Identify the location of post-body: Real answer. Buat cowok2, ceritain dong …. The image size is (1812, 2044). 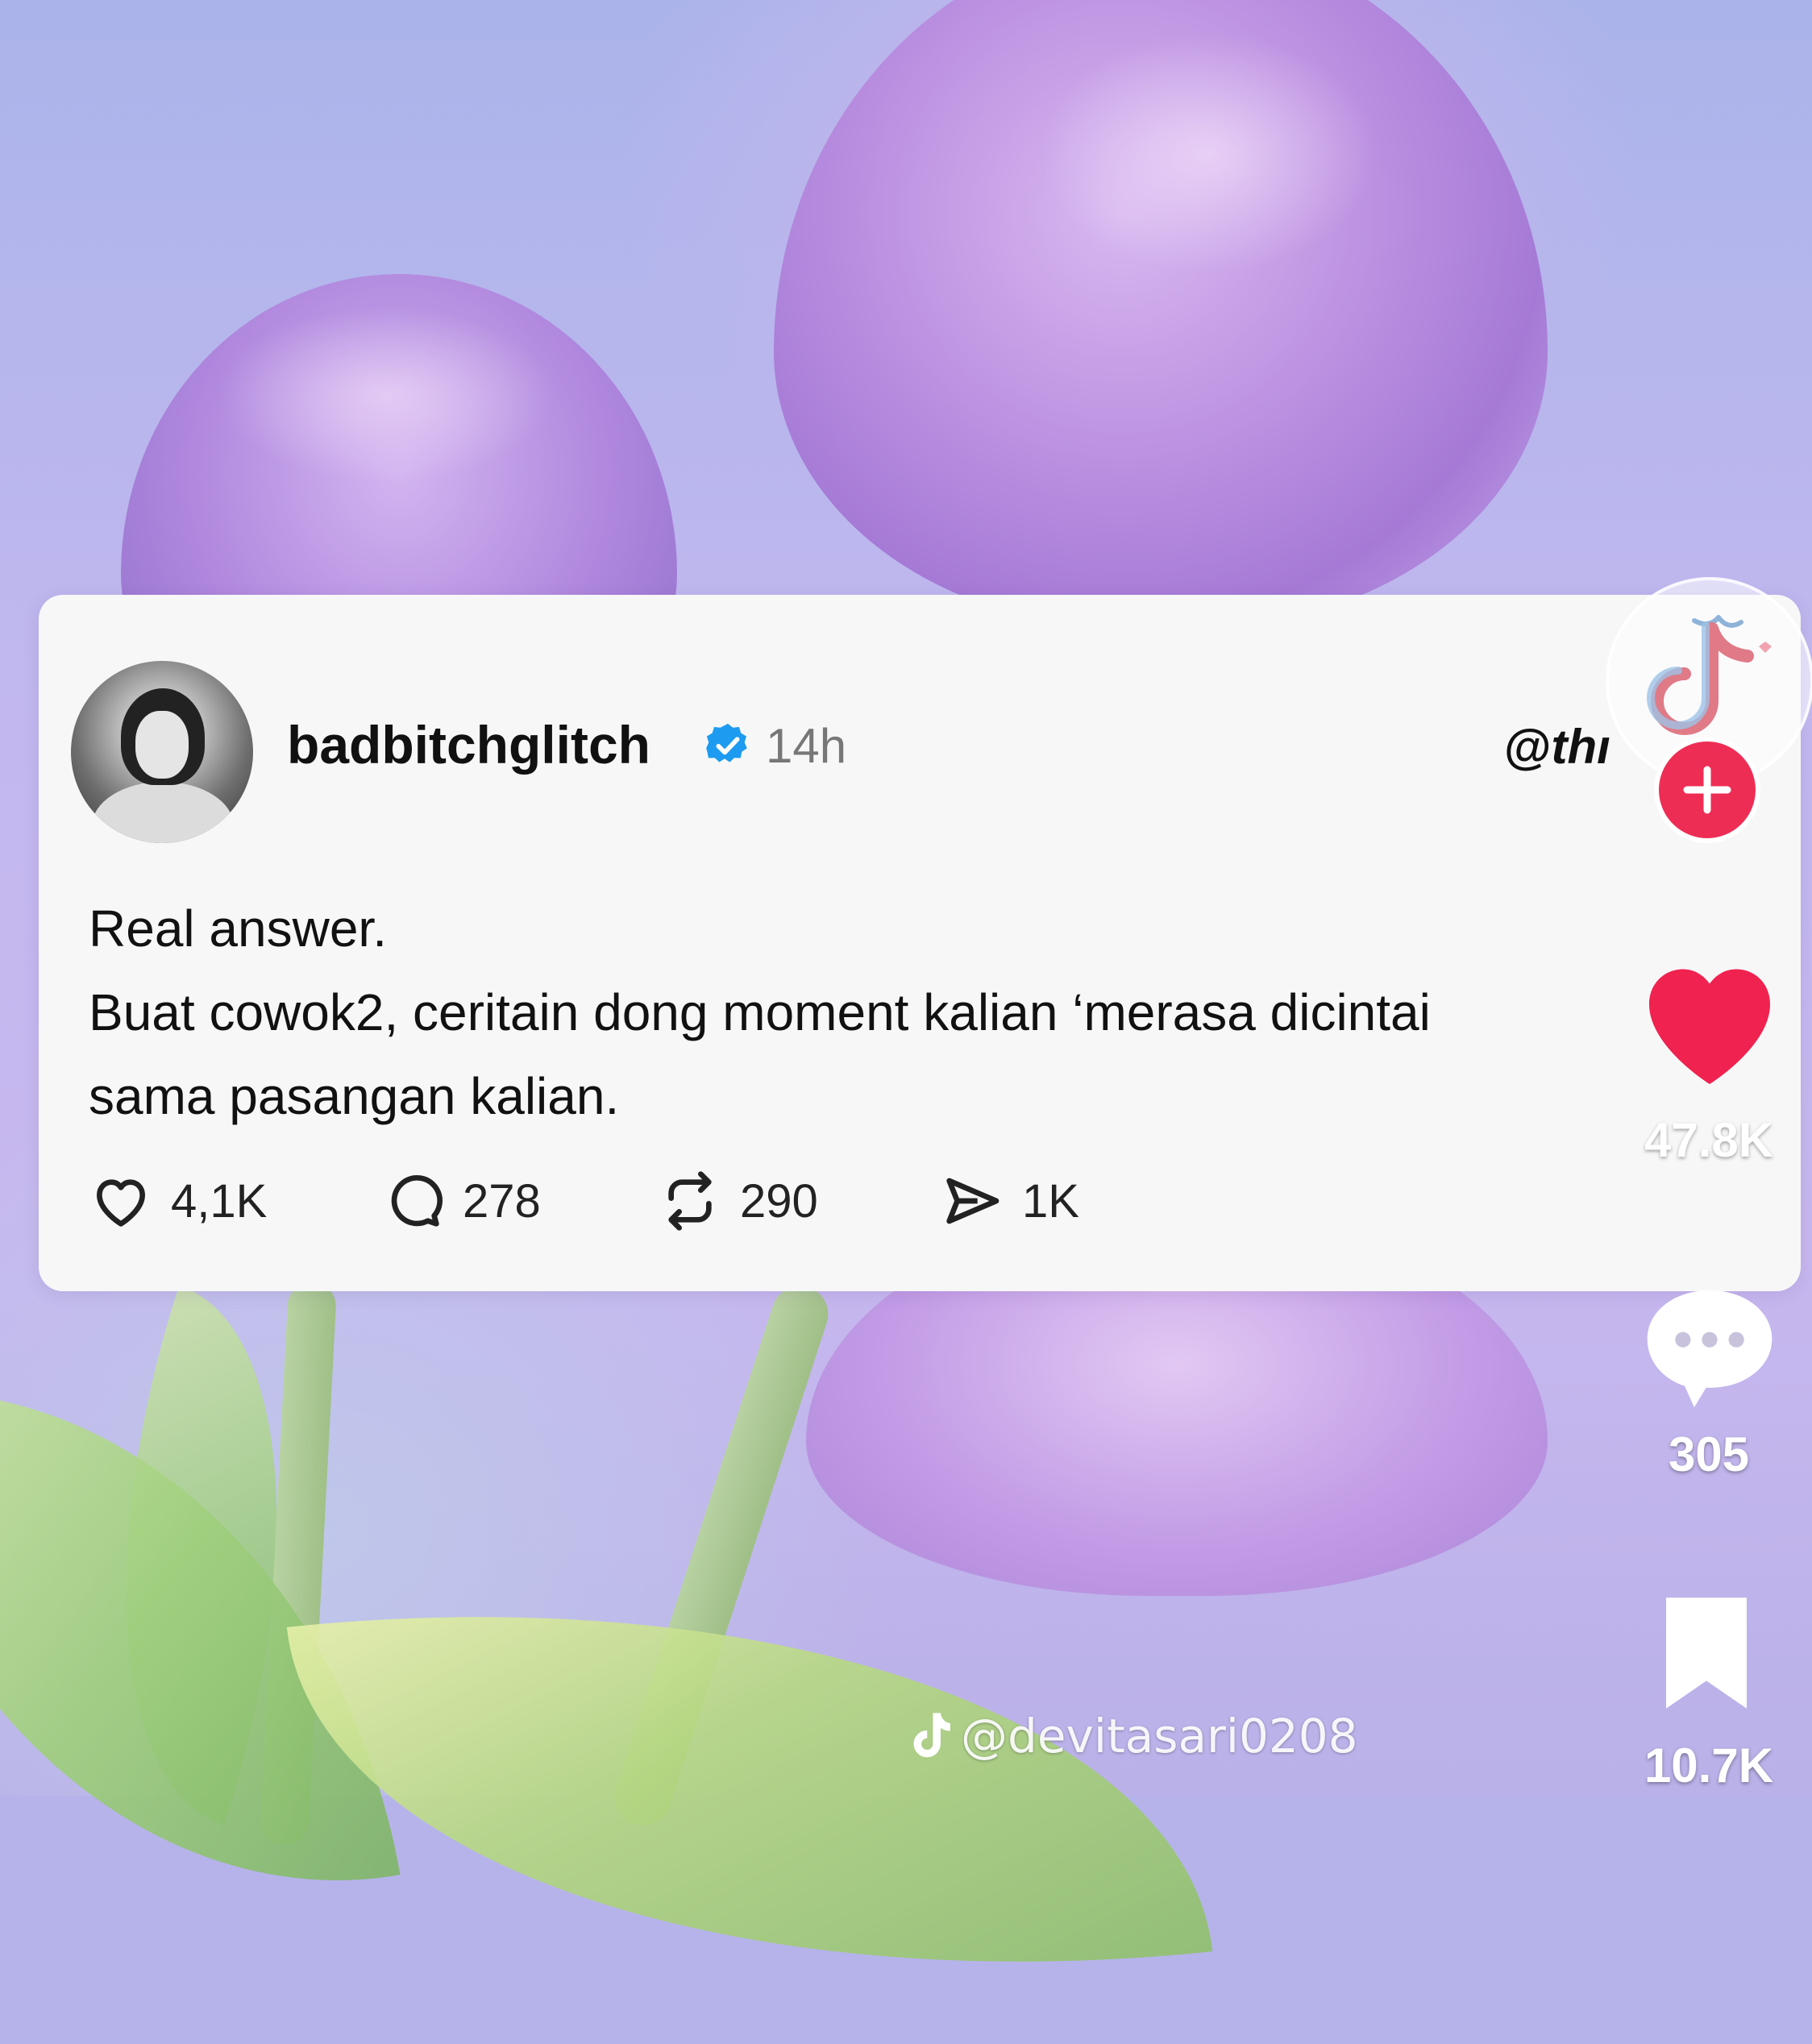
(760, 1012).